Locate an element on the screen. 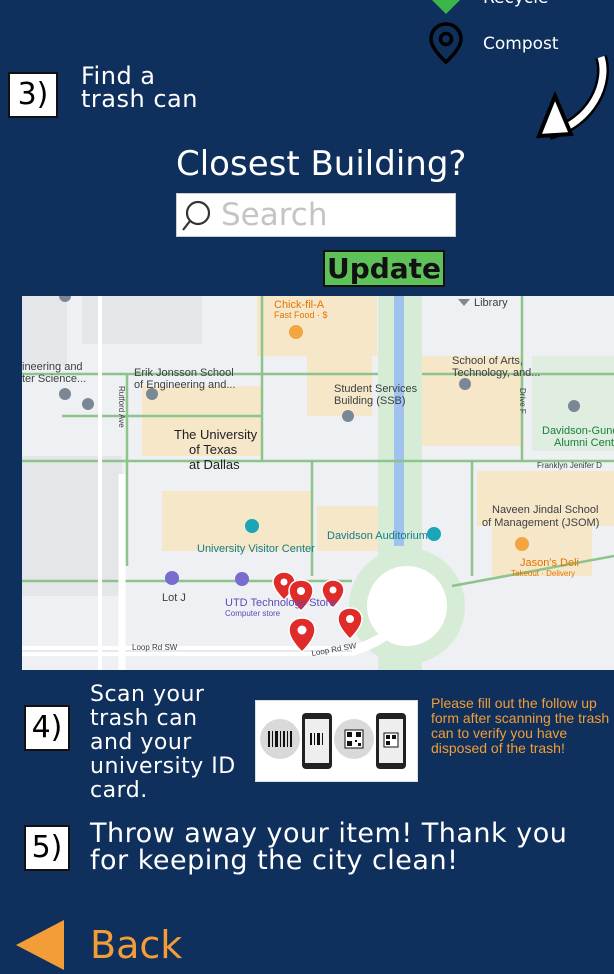  update-button: Update is located at coordinates (384, 268).